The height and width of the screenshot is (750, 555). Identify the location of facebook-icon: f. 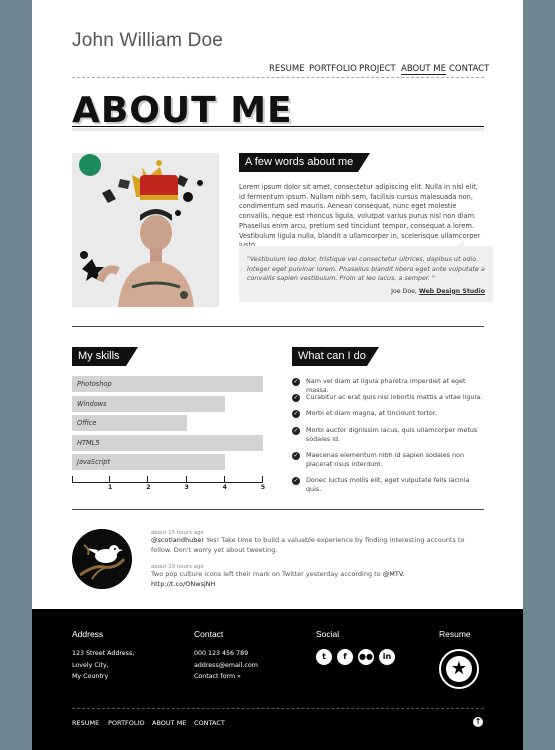
(345, 657).